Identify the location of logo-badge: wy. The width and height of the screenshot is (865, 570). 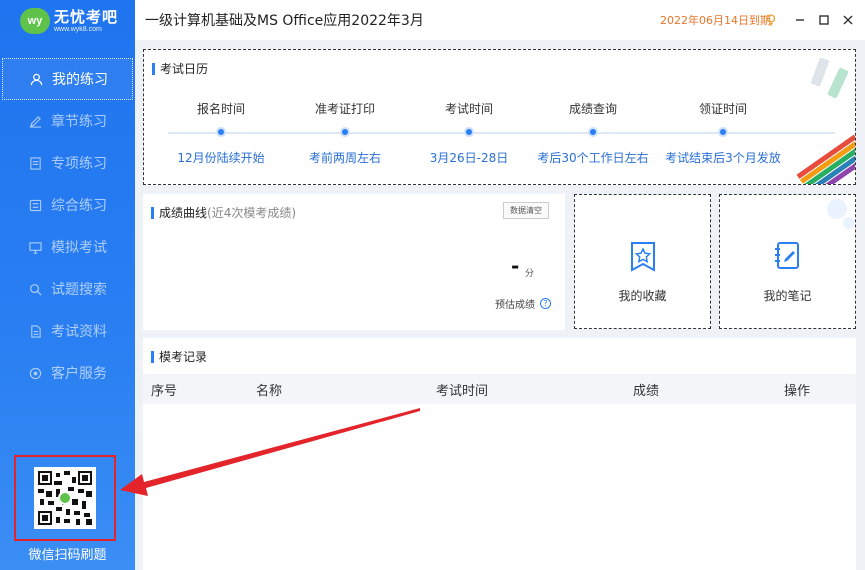
(35, 21).